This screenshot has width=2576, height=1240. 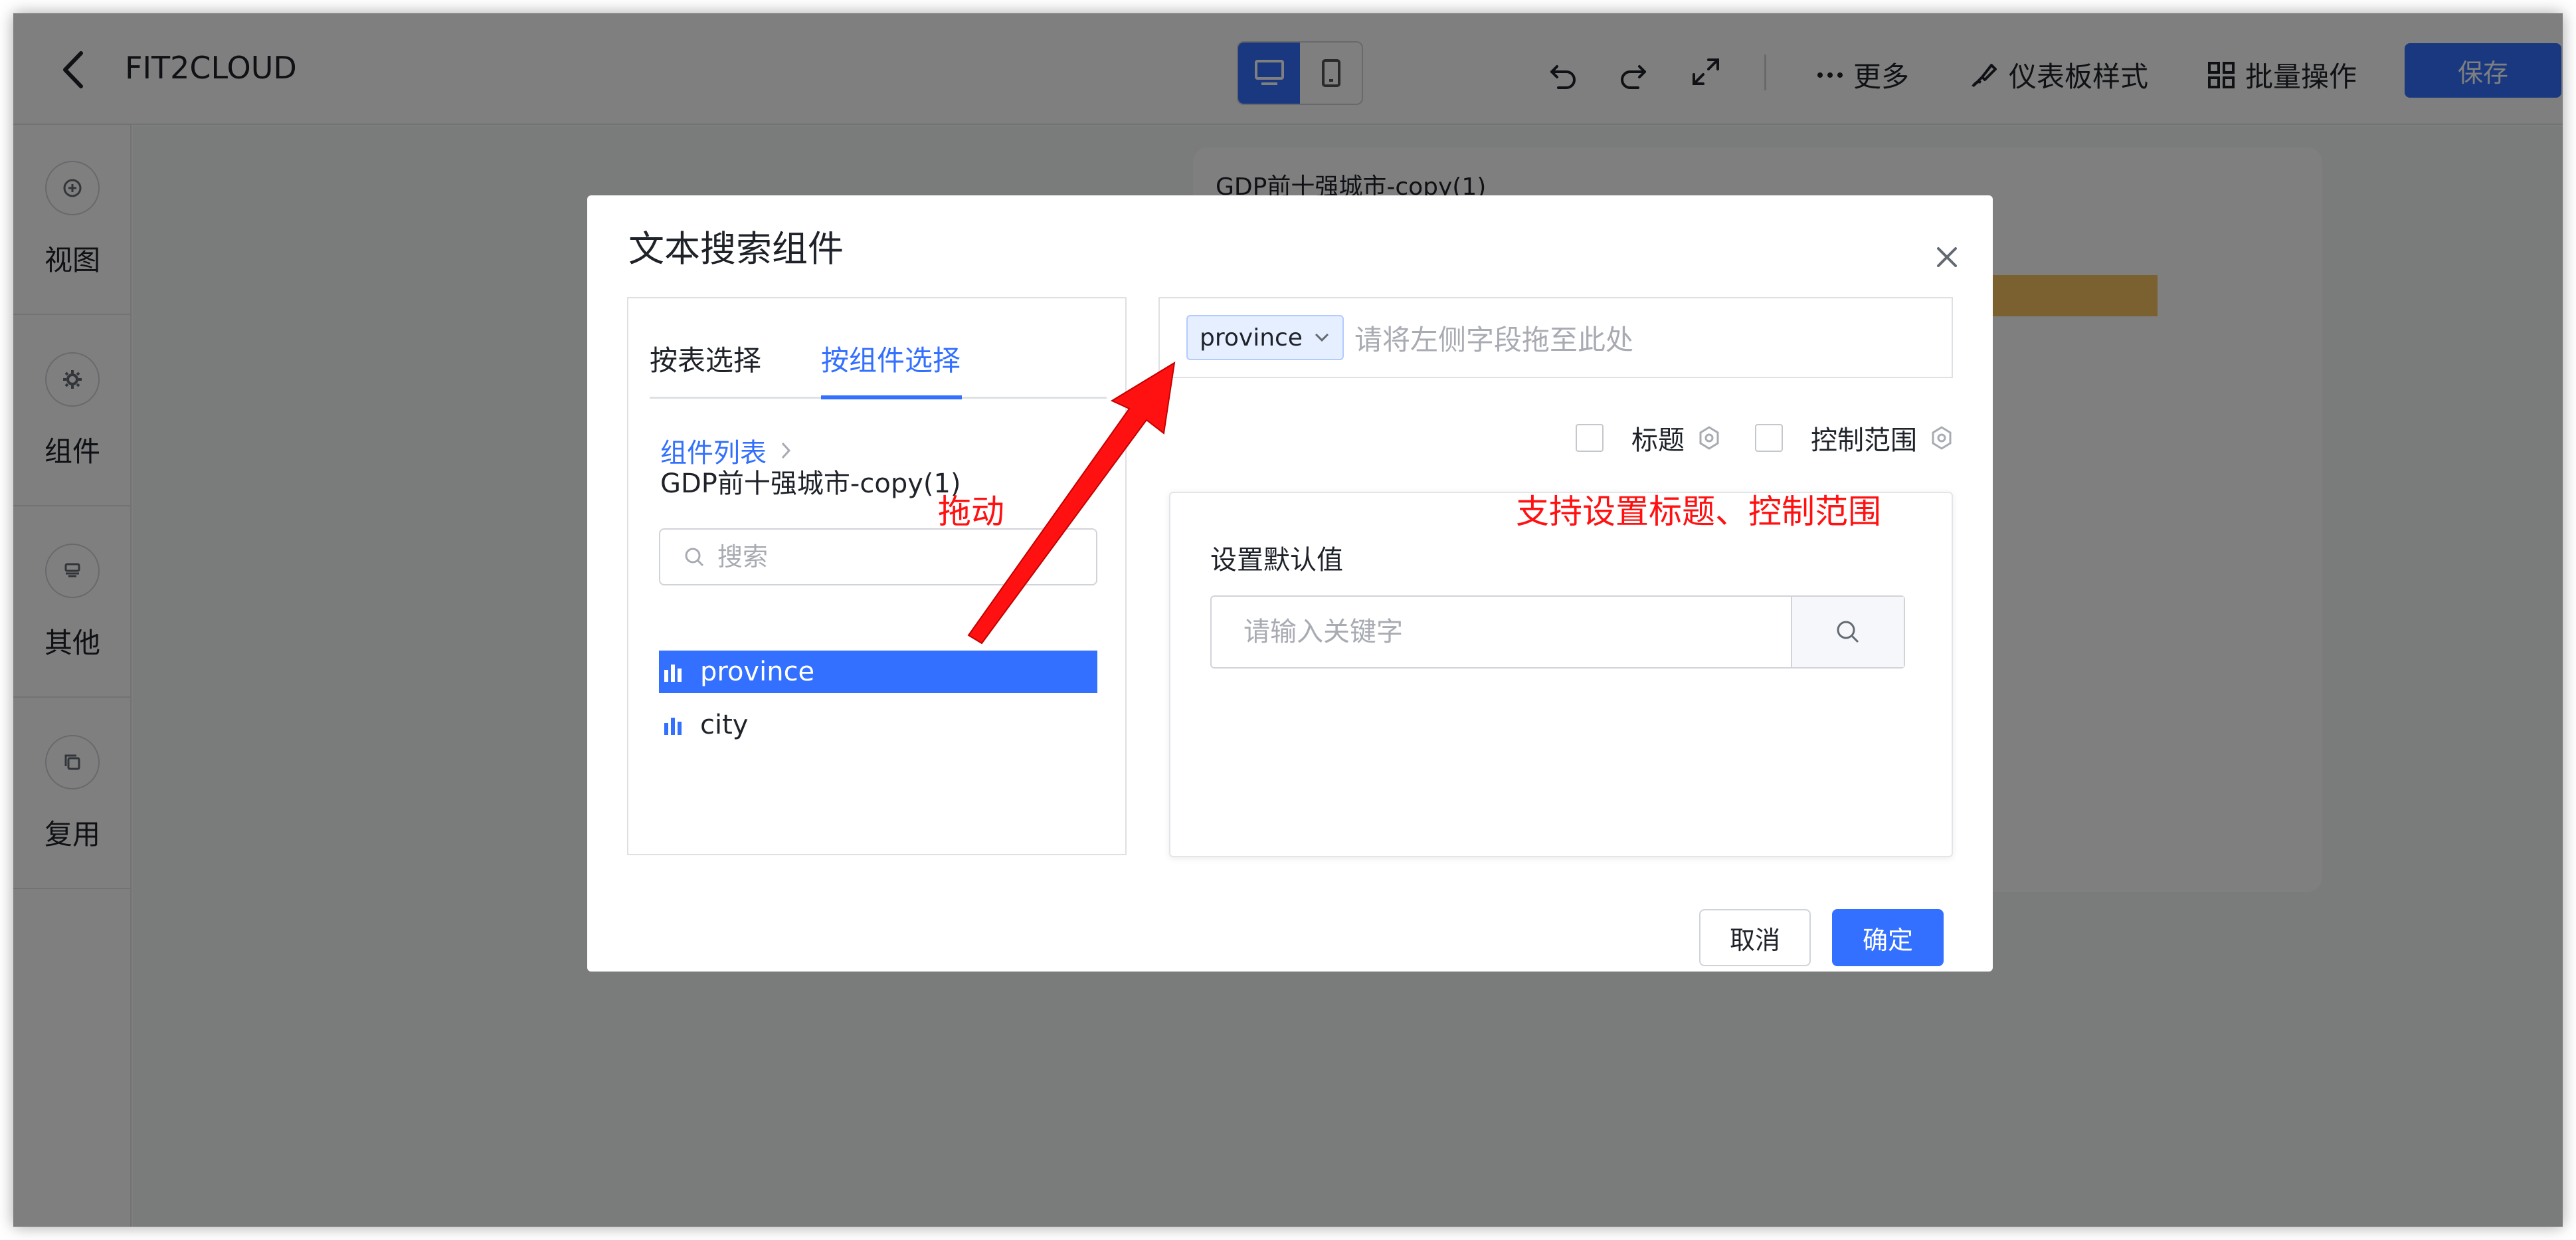 I want to click on title-option: 标题, so click(x=1649, y=438).